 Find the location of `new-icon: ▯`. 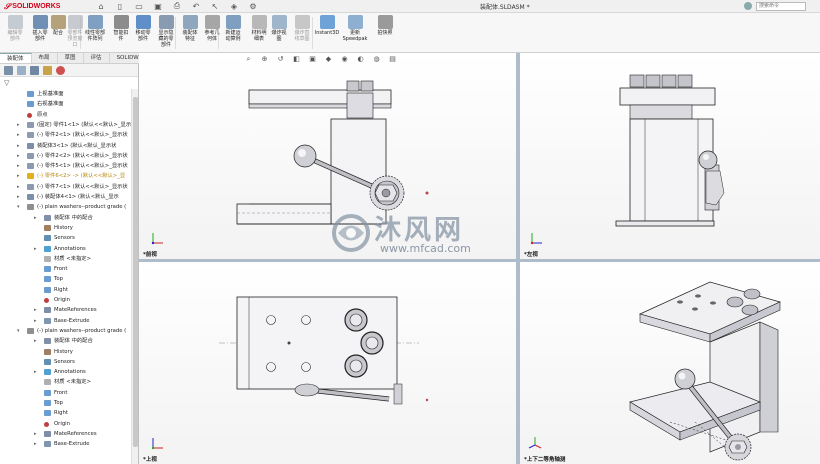

new-icon: ▯ is located at coordinates (120, 6).